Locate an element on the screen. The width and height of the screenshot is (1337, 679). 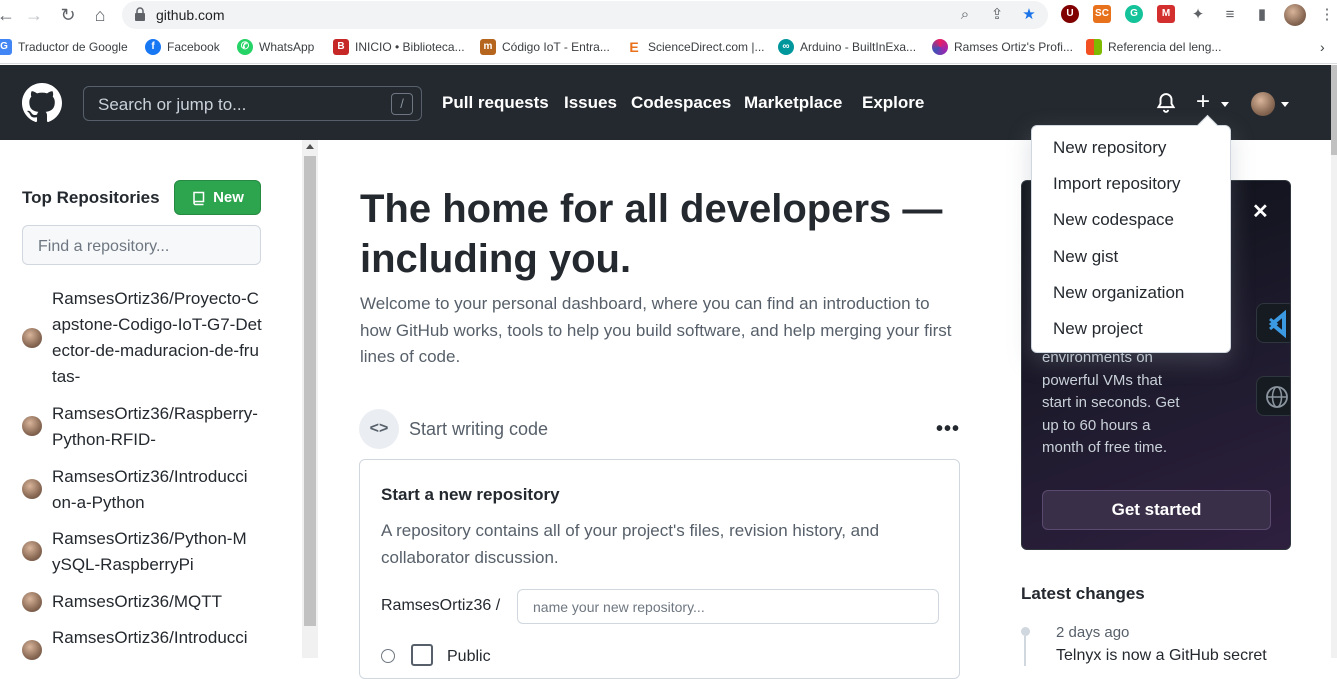
nav-issues: Issues is located at coordinates (590, 103).